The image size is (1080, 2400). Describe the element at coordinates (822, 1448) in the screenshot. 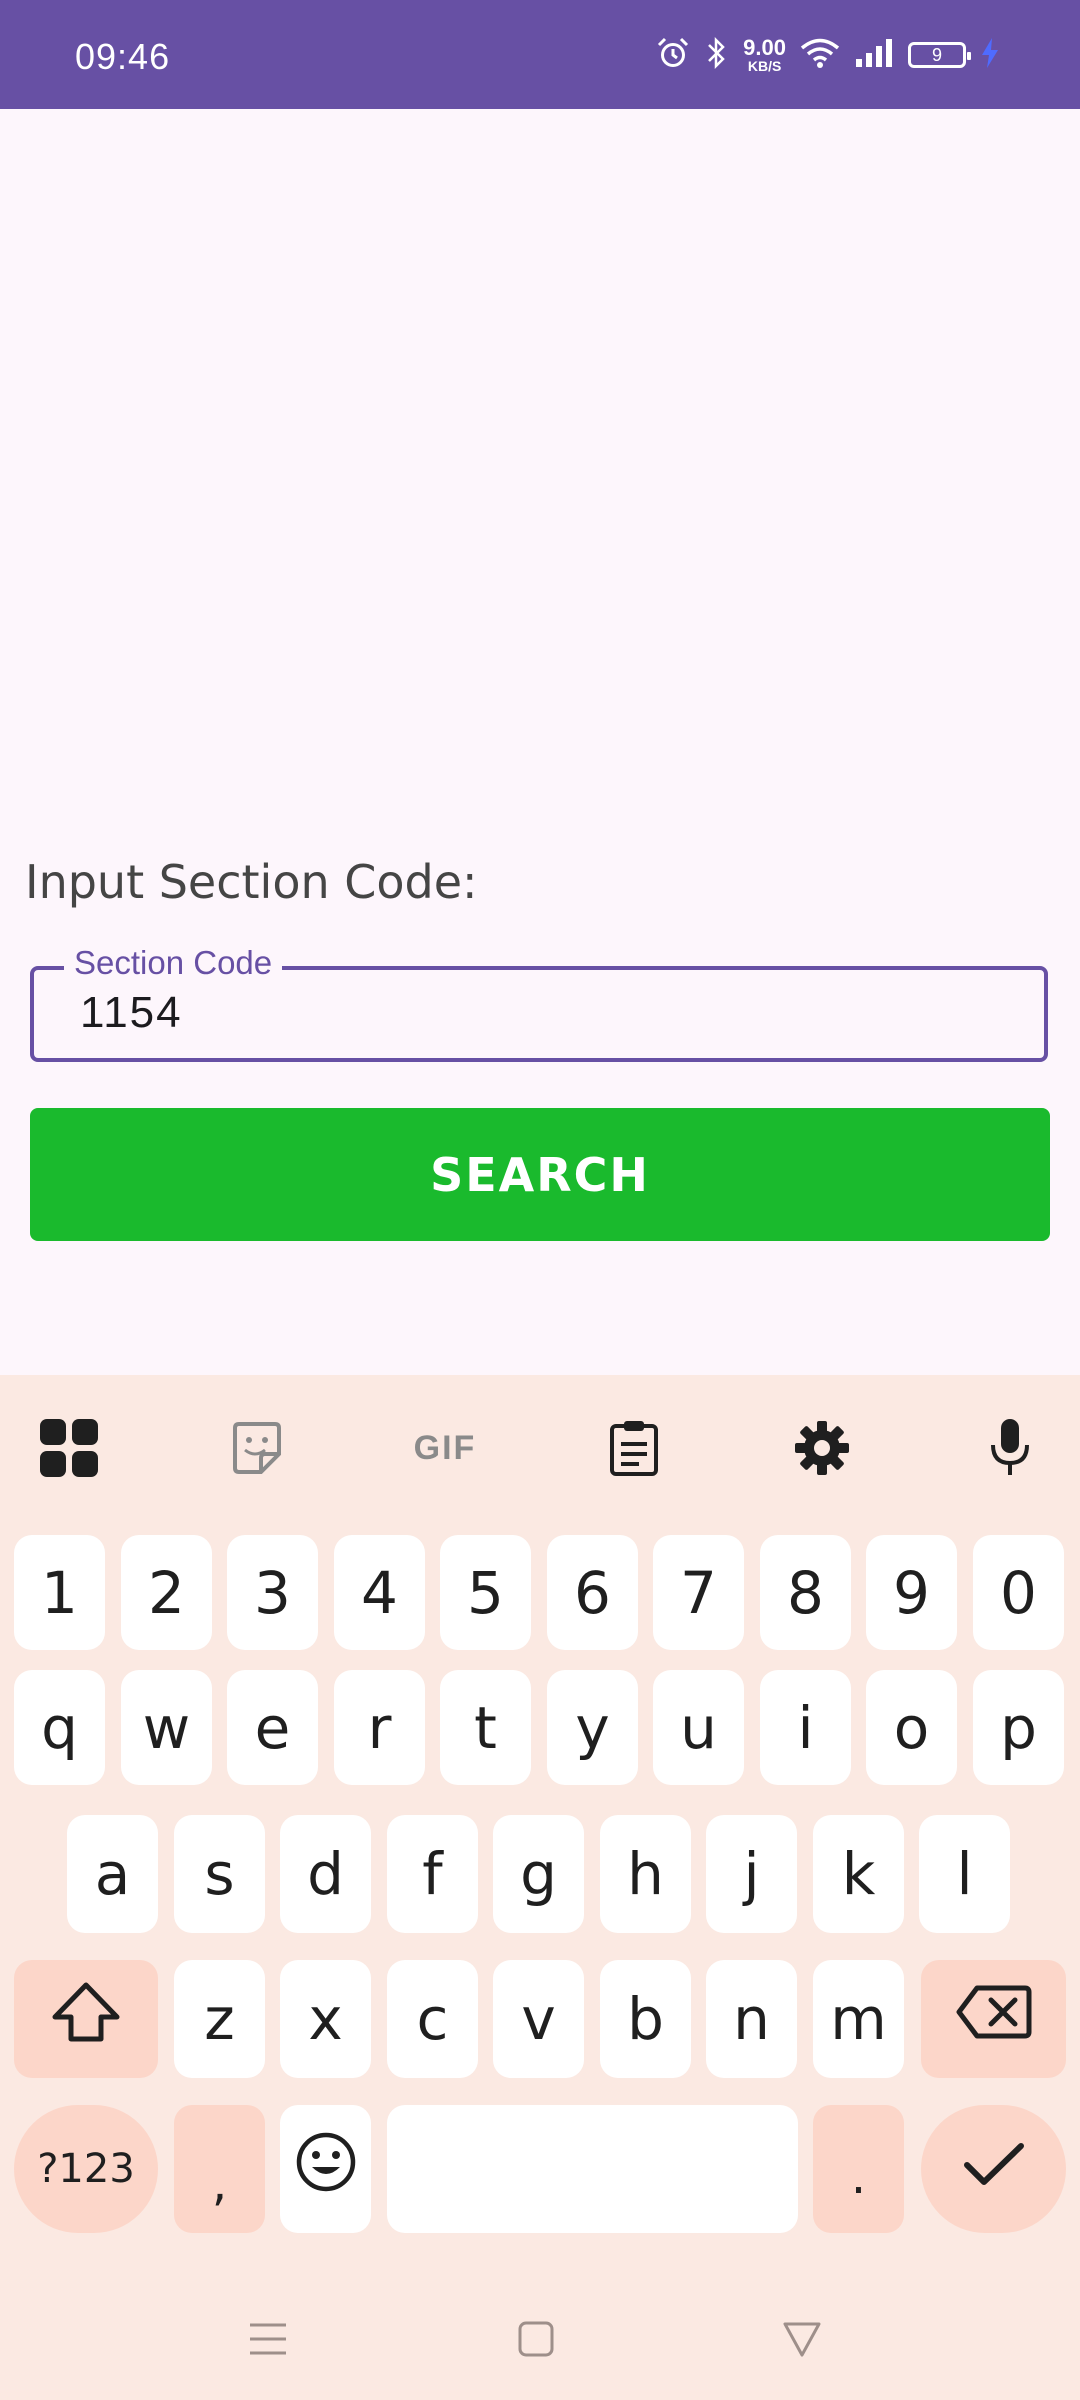

I see `settings-gear-icon` at that location.